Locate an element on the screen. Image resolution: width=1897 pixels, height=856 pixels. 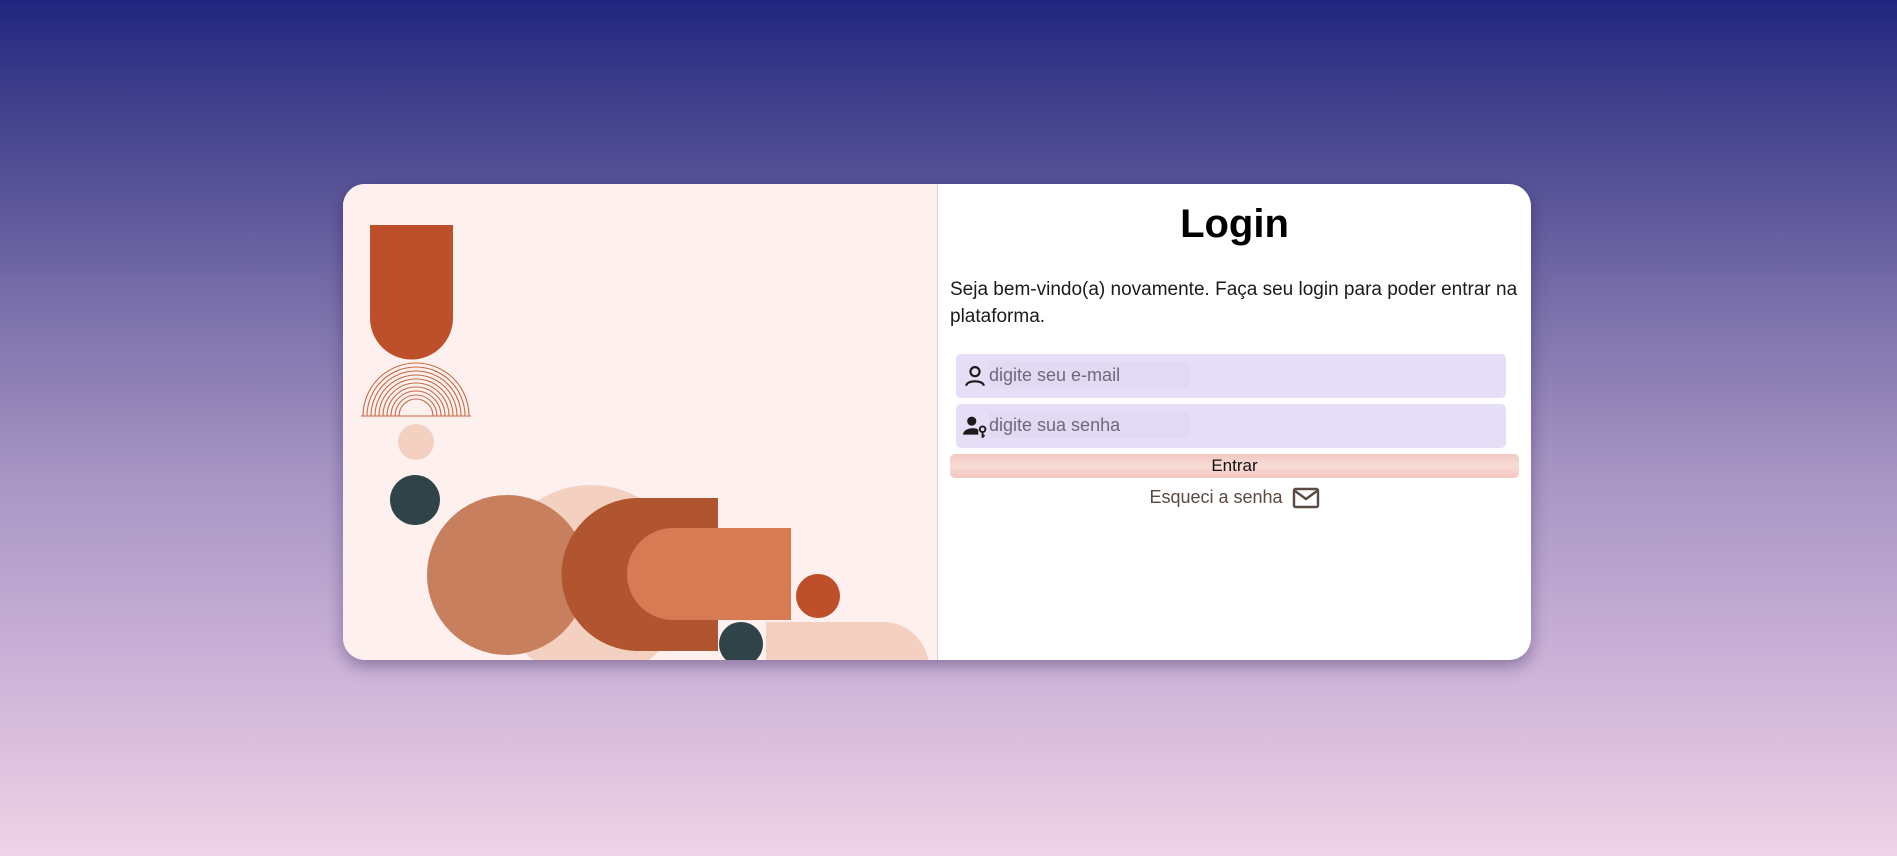
mail-icon is located at coordinates (1305, 498).